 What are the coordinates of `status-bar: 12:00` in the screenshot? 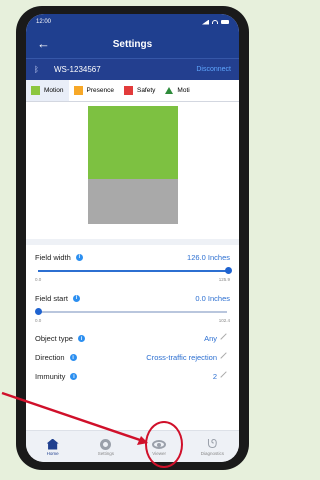 It's located at (132, 22).